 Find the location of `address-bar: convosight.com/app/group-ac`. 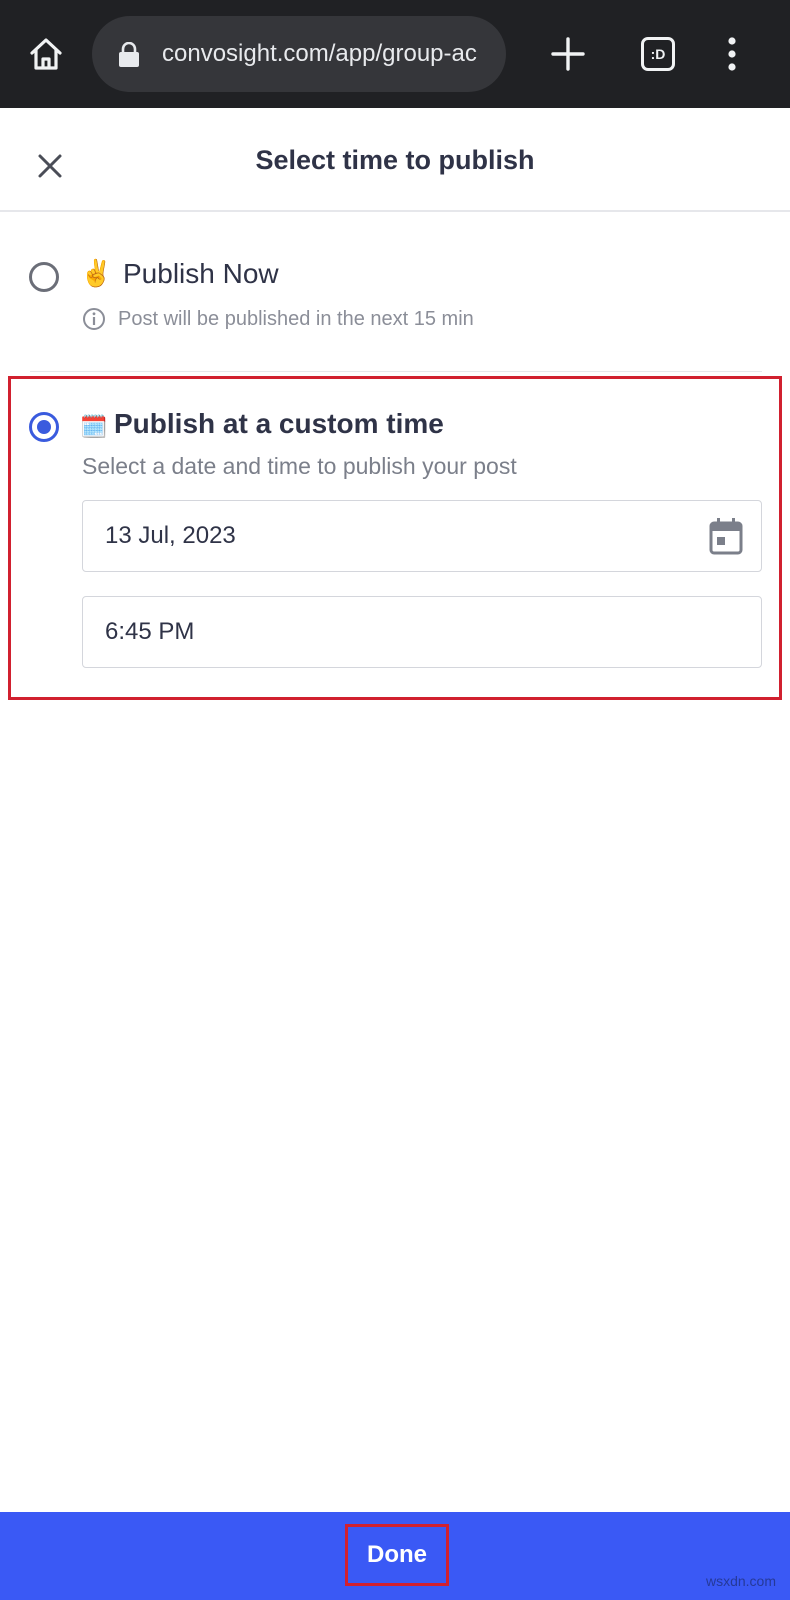

address-bar: convosight.com/app/group-ac is located at coordinates (299, 54).